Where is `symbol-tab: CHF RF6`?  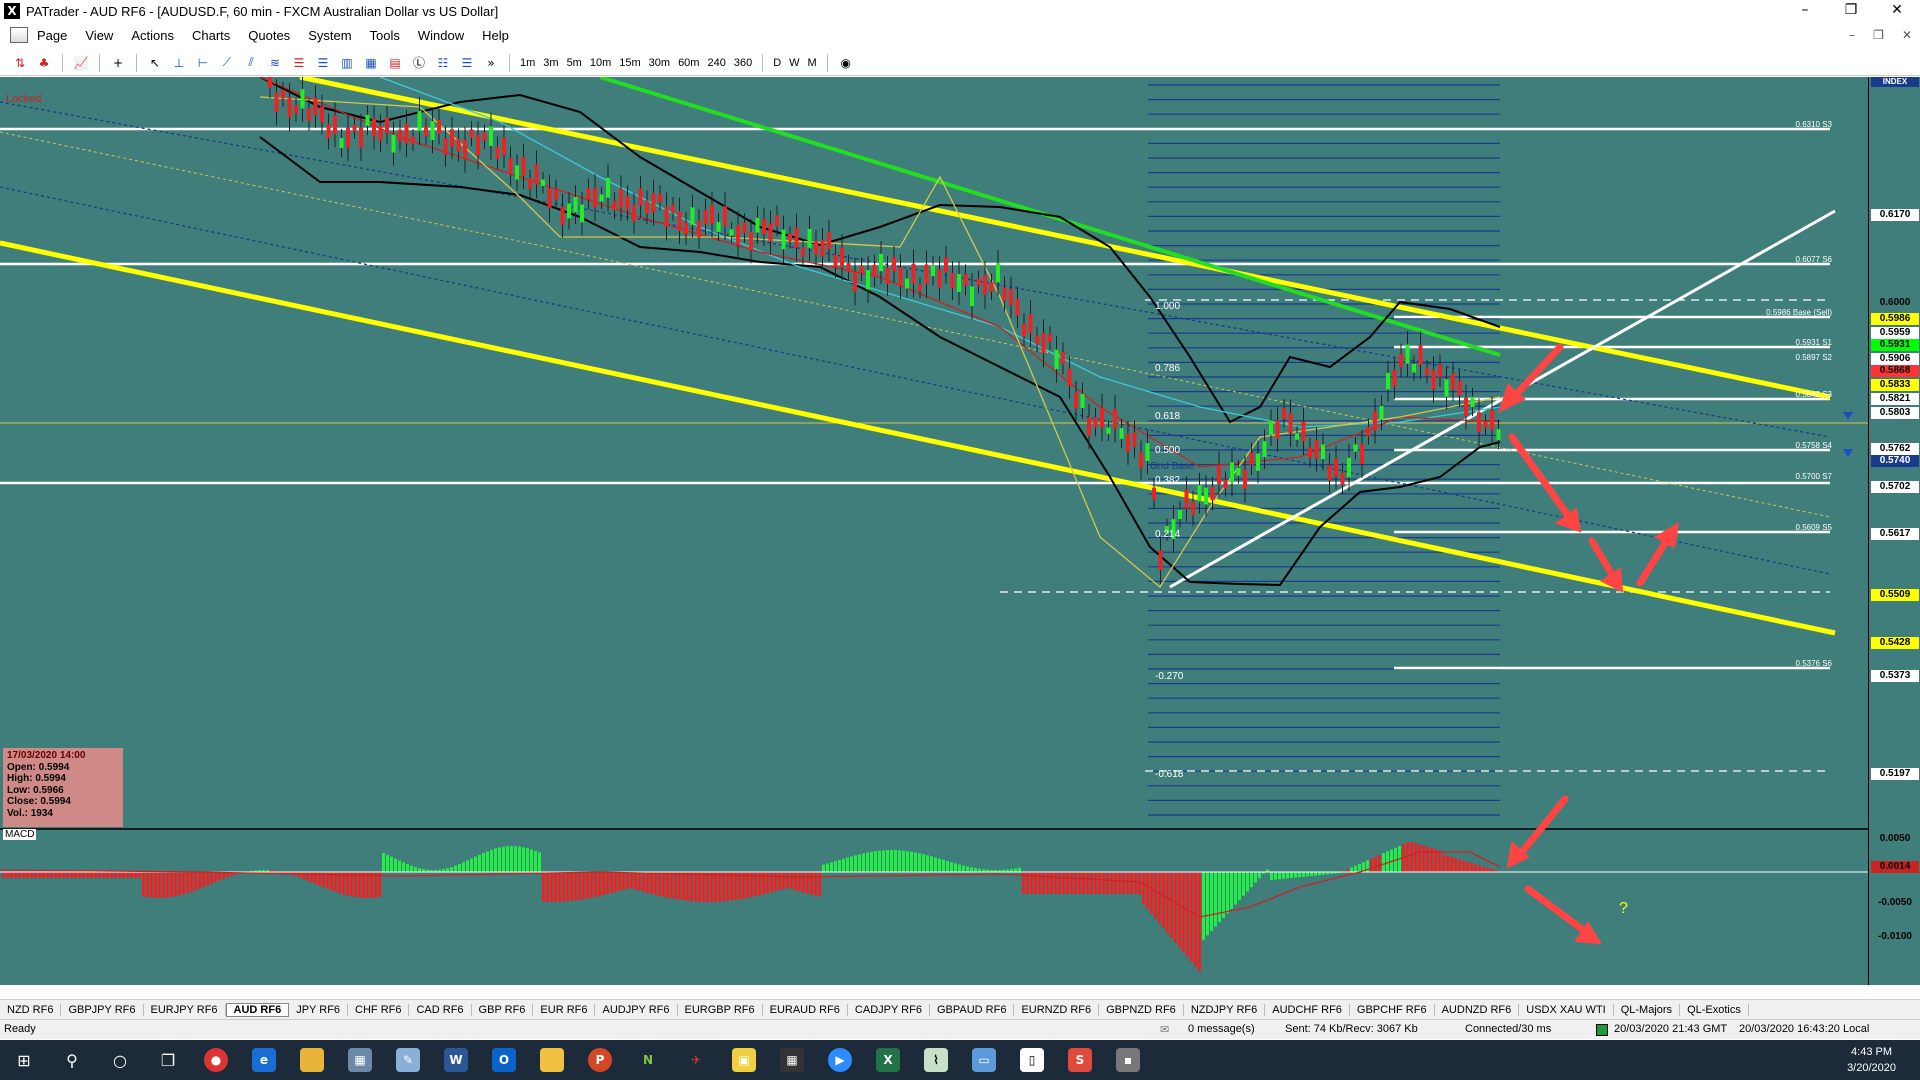
symbol-tab: CHF RF6 is located at coordinates (379, 1009).